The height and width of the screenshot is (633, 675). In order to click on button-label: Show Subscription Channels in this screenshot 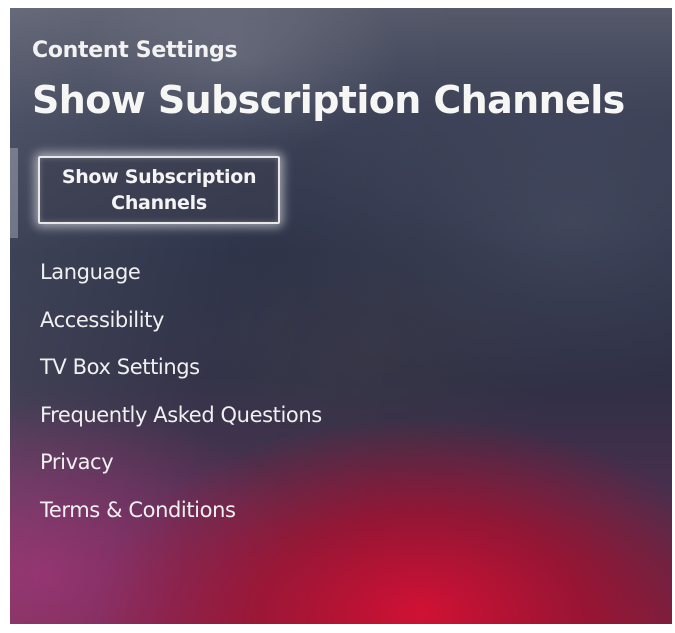, I will do `click(159, 190)`.